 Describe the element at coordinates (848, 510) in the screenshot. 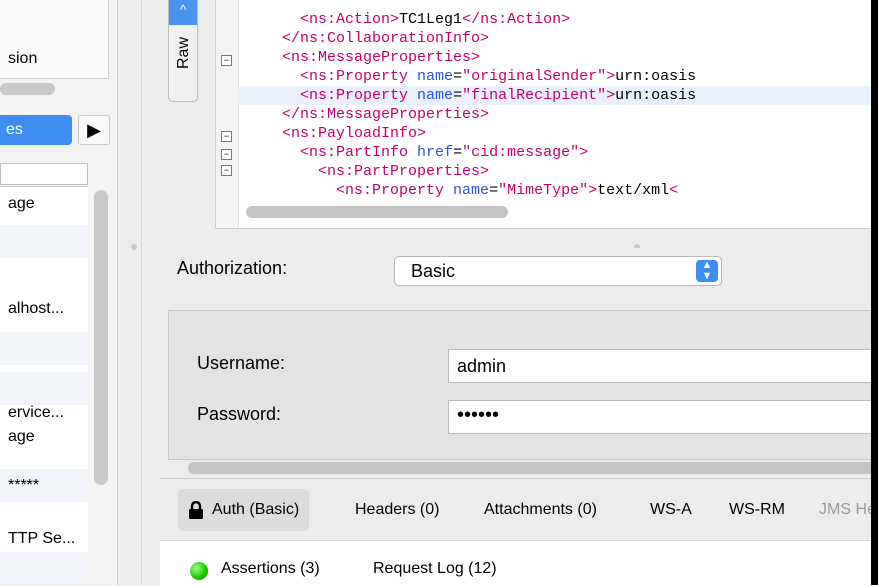

I see `tab-jms-headers: JMS Hea` at that location.